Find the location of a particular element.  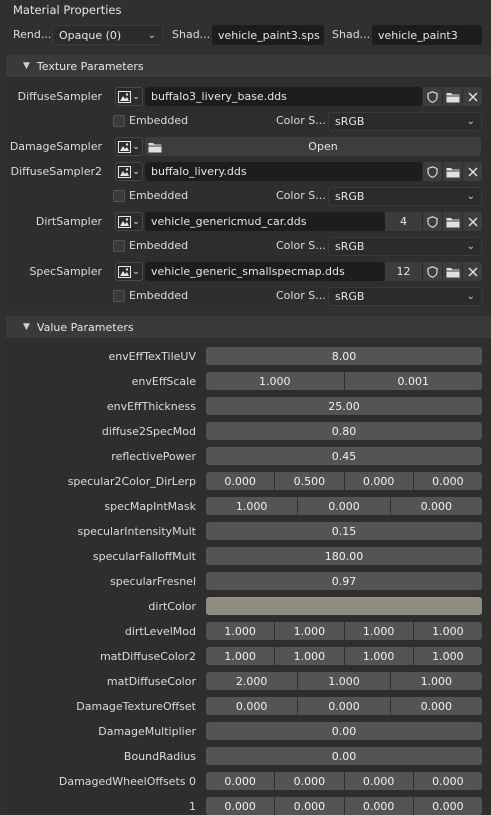

value-param-label: BoundRadius is located at coordinates (159, 756).